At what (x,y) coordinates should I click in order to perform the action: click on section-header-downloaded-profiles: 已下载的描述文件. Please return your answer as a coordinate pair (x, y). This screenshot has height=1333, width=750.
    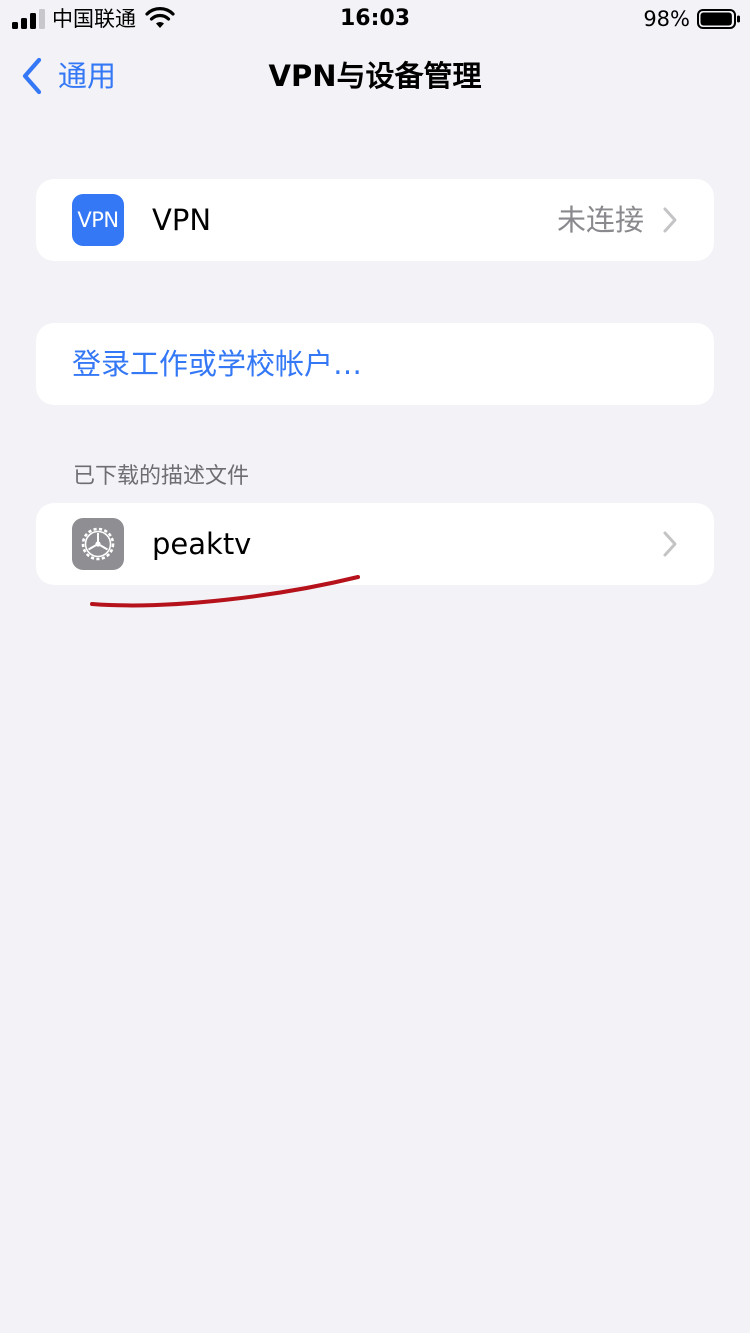
    Looking at the image, I should click on (161, 476).